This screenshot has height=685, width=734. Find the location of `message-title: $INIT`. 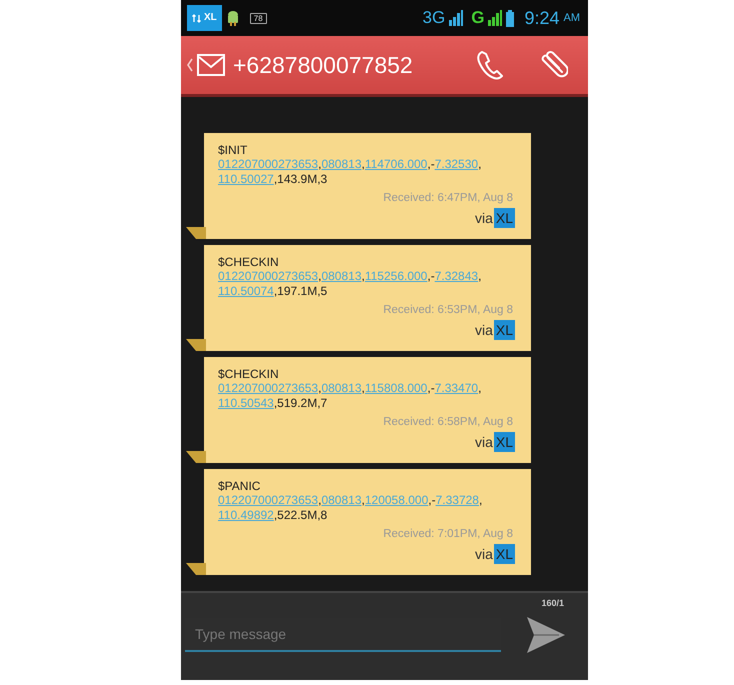

message-title: $INIT is located at coordinates (233, 150).